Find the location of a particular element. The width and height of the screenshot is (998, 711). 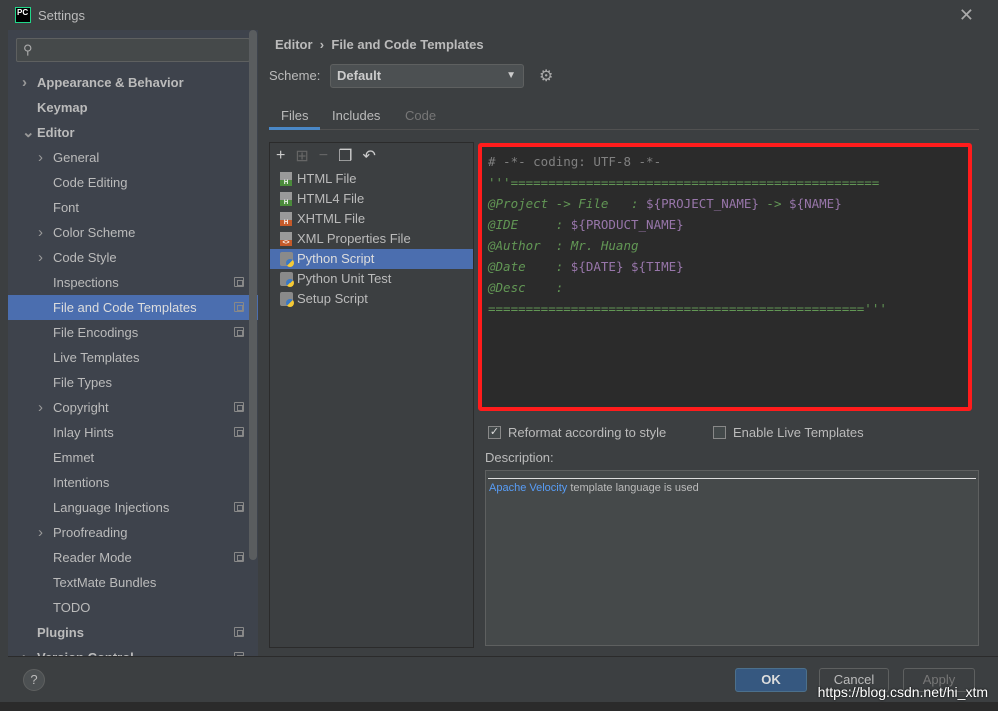

sidebar-item: Language Injections is located at coordinates (133, 507).